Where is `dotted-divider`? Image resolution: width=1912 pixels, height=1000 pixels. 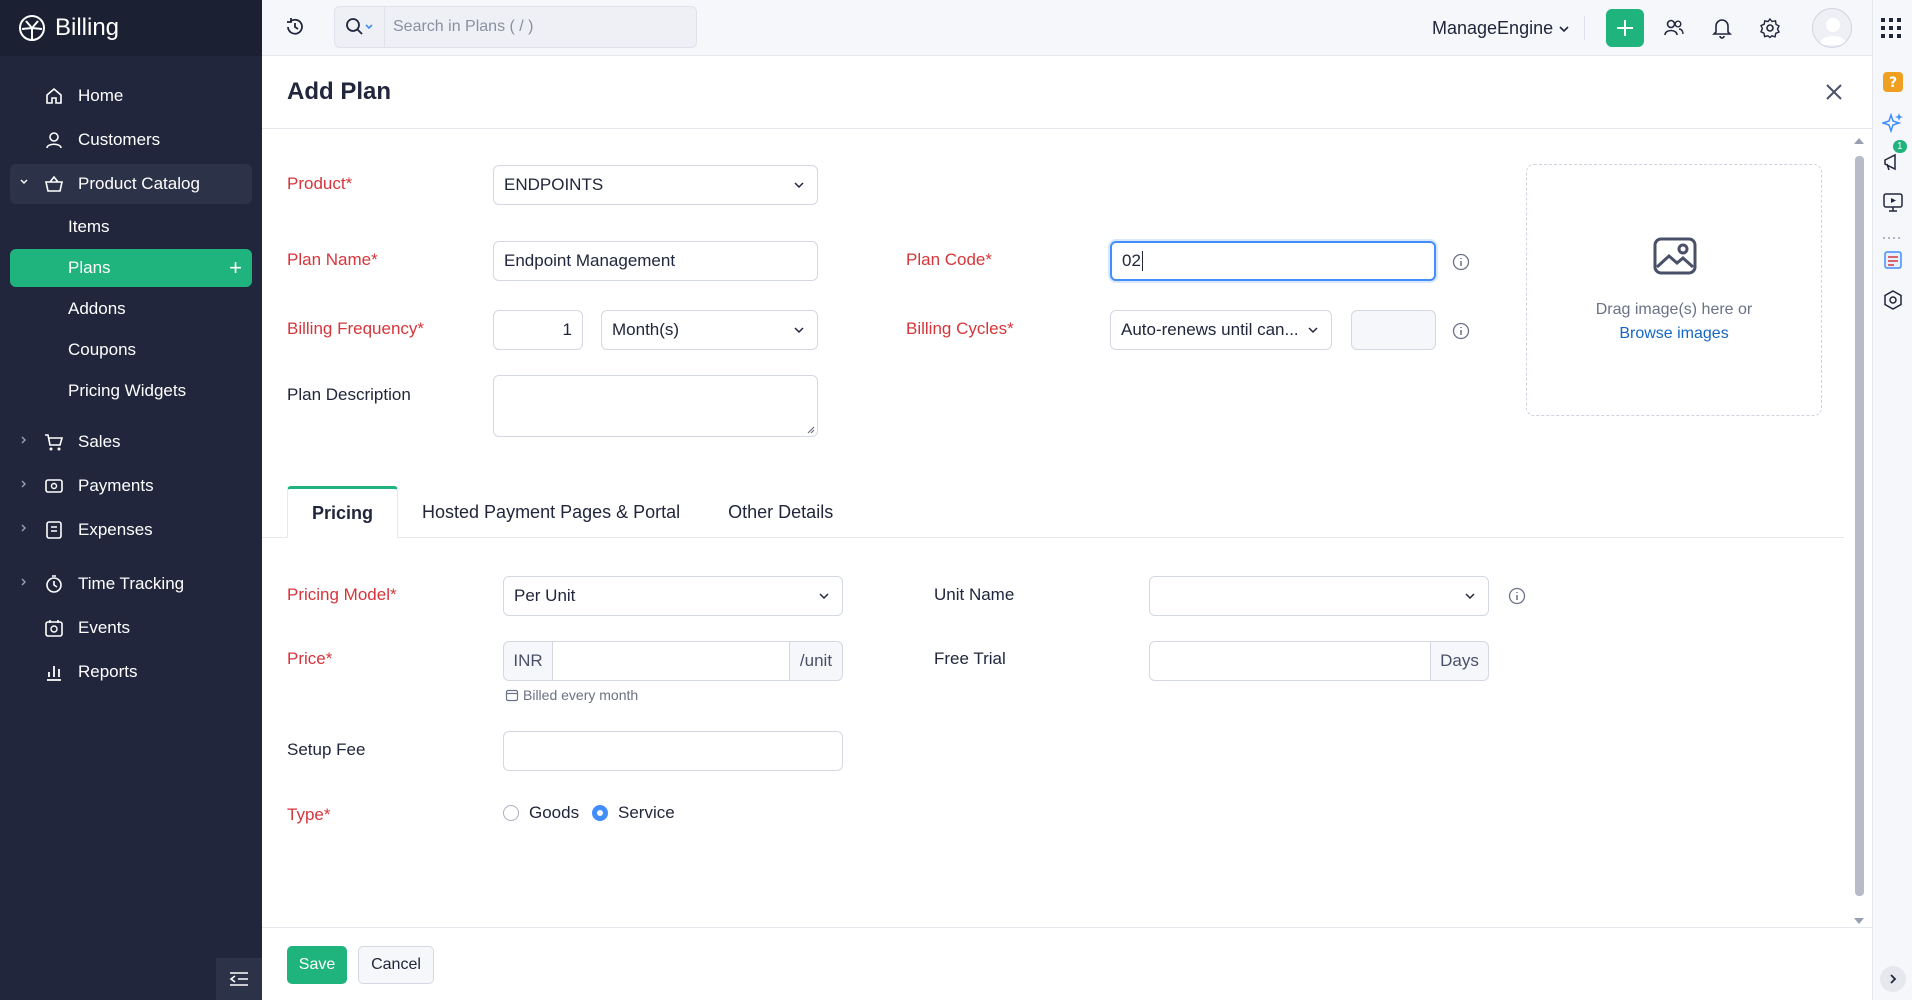 dotted-divider is located at coordinates (1893, 238).